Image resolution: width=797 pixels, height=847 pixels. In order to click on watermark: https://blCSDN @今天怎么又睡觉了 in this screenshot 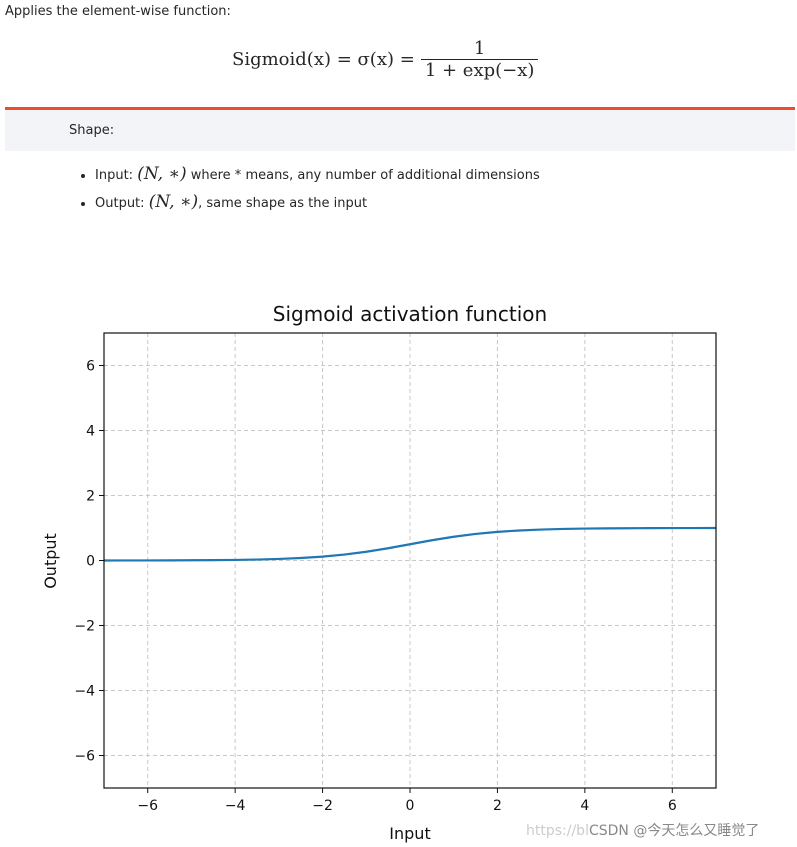, I will do `click(642, 830)`.